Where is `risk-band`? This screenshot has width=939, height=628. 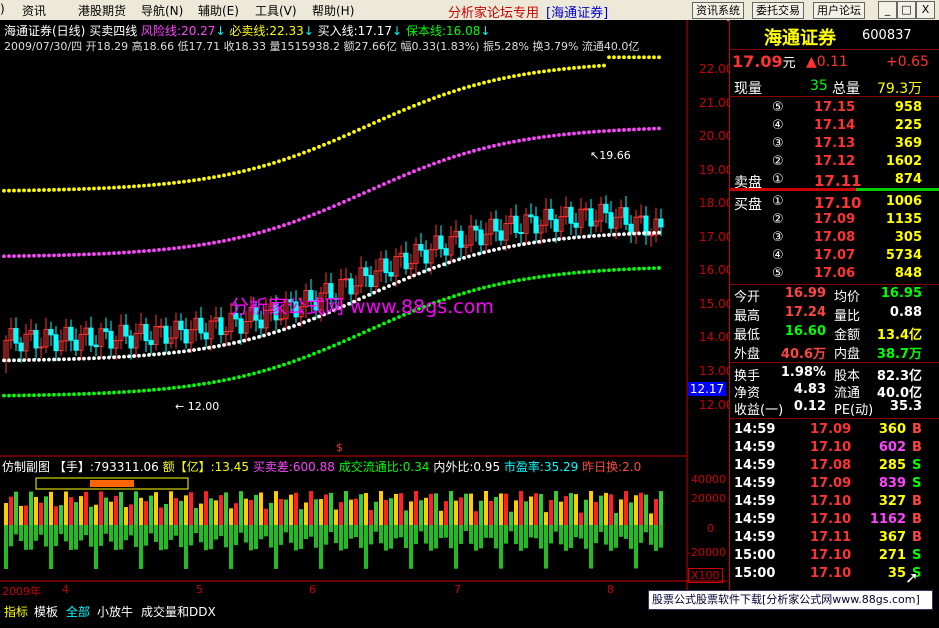
risk-band is located at coordinates (331, 192).